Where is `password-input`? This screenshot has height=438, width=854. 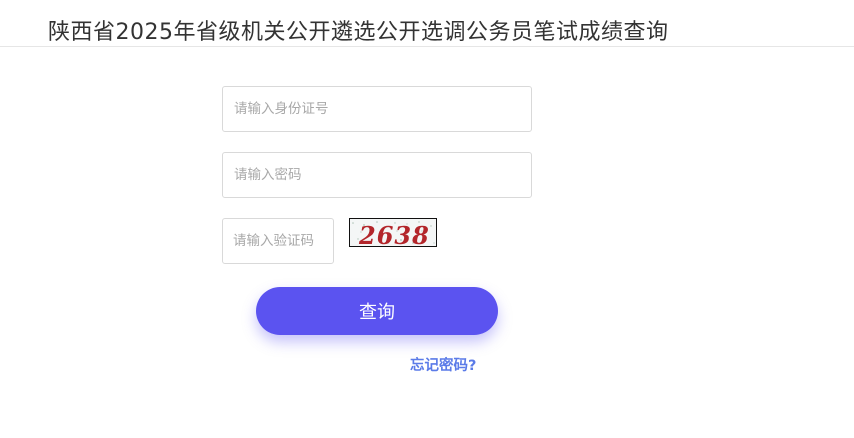
password-input is located at coordinates (377, 175).